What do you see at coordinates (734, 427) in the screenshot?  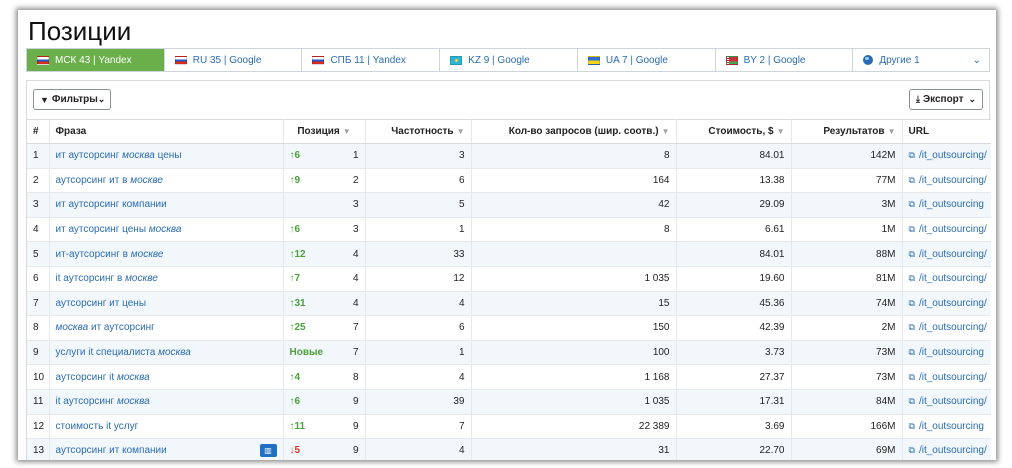 I see `cost-cell: 3.69` at bounding box center [734, 427].